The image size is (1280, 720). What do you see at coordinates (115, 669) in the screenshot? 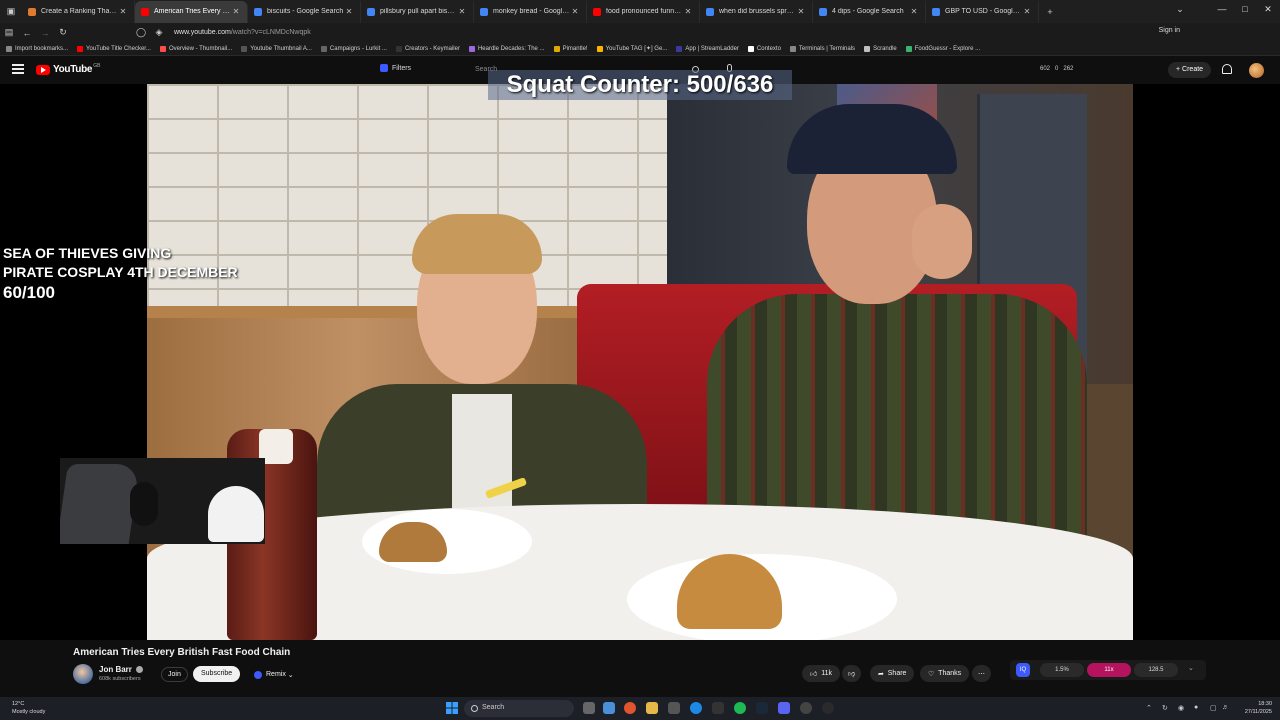
I see `channel-name: Jon Barr` at bounding box center [115, 669].